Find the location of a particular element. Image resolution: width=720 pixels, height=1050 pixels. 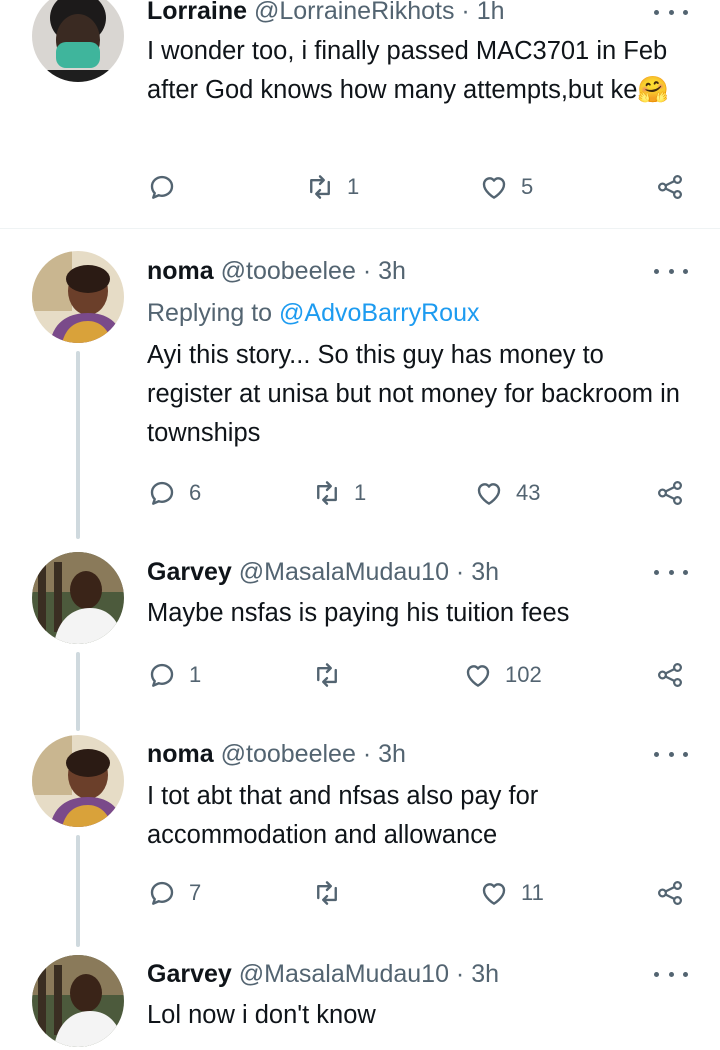

reply-button is located at coordinates (168, 187).